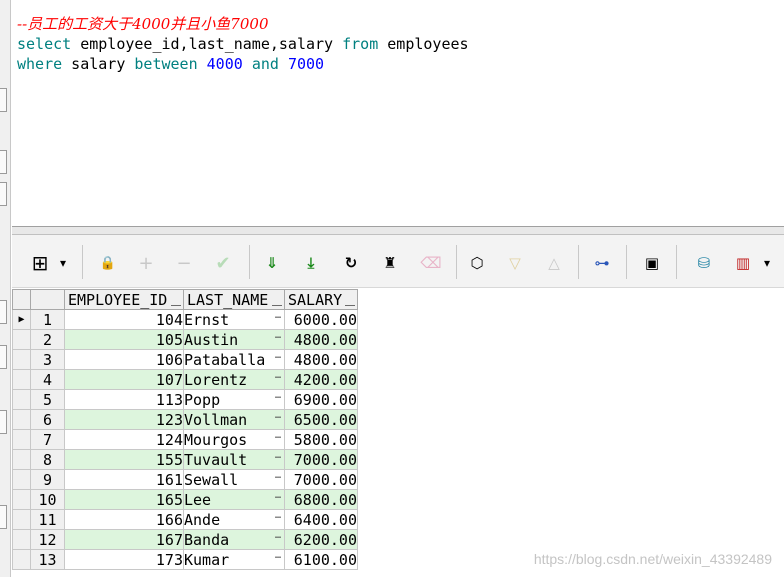 The height and width of the screenshot is (577, 784). I want to click on table-row: 6 123 Vollman … 6500.00, so click(185, 419).